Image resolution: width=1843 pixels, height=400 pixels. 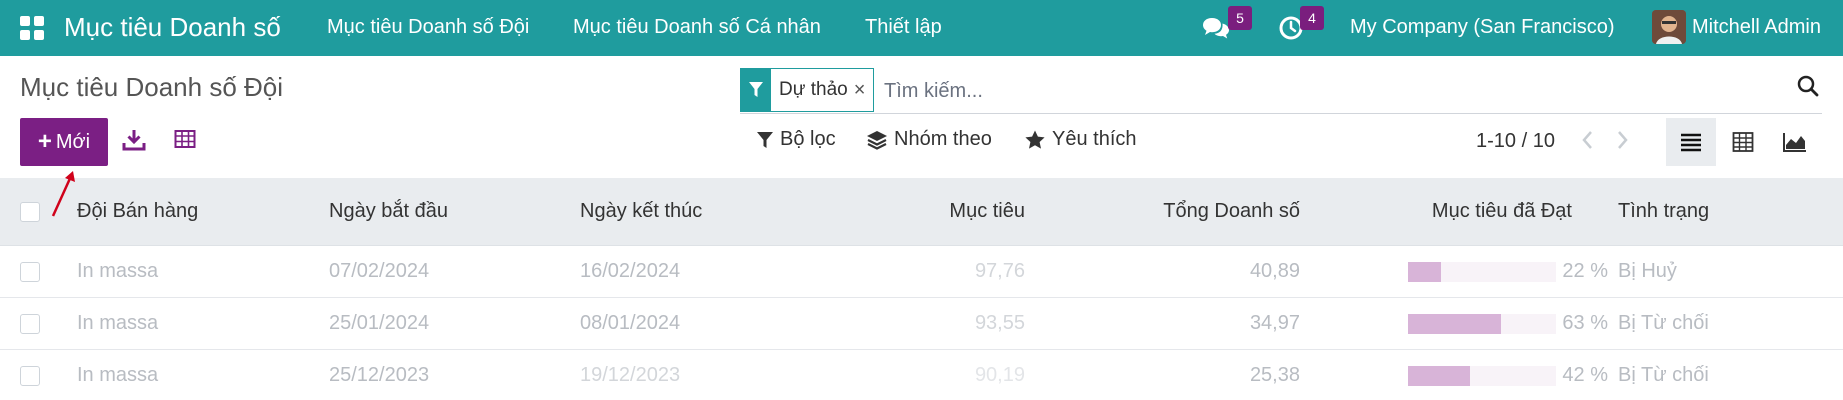 I want to click on column-header-start-date: Ngày bắt đầu, so click(x=388, y=211).